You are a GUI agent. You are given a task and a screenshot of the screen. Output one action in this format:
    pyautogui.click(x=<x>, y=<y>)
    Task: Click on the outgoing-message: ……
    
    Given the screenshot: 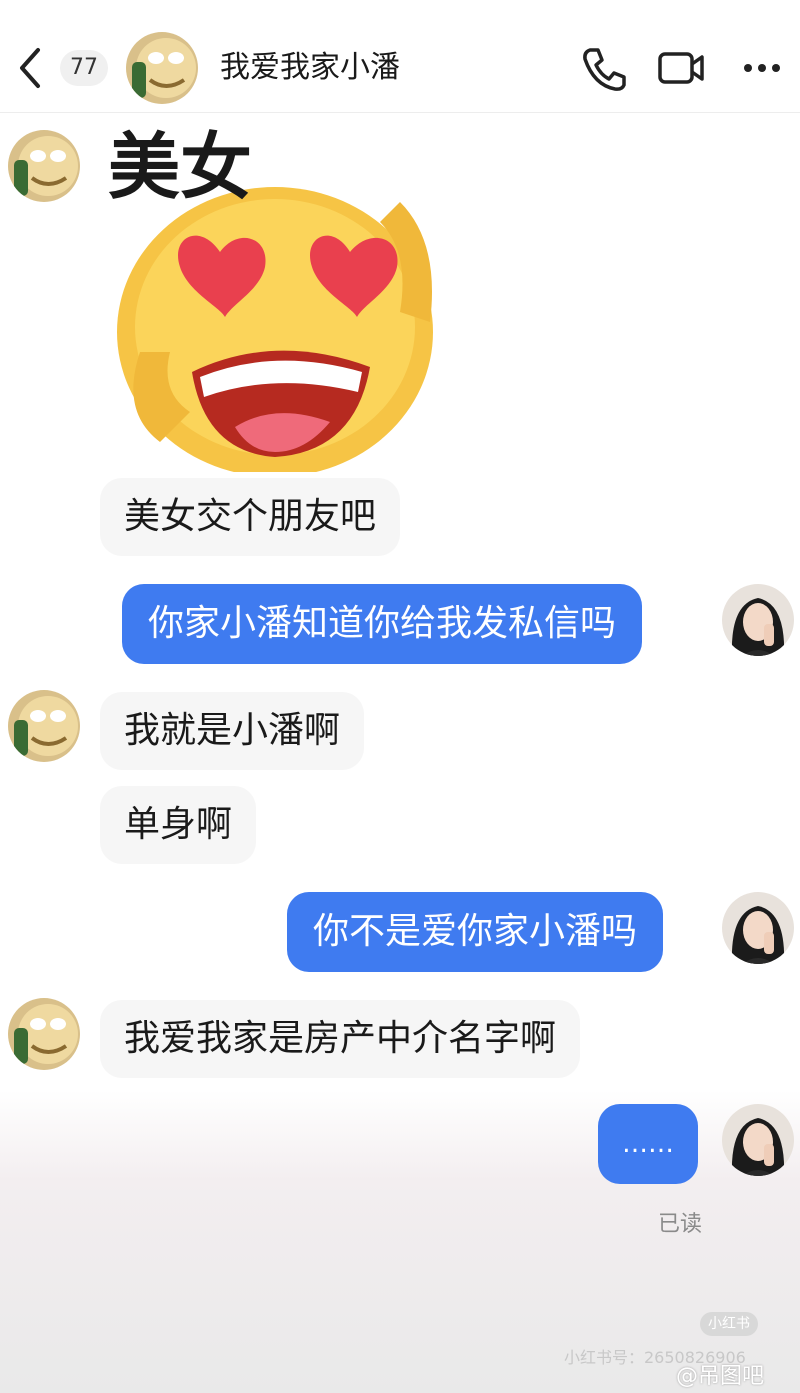 What is the action you would take?
    pyautogui.click(x=648, y=1144)
    